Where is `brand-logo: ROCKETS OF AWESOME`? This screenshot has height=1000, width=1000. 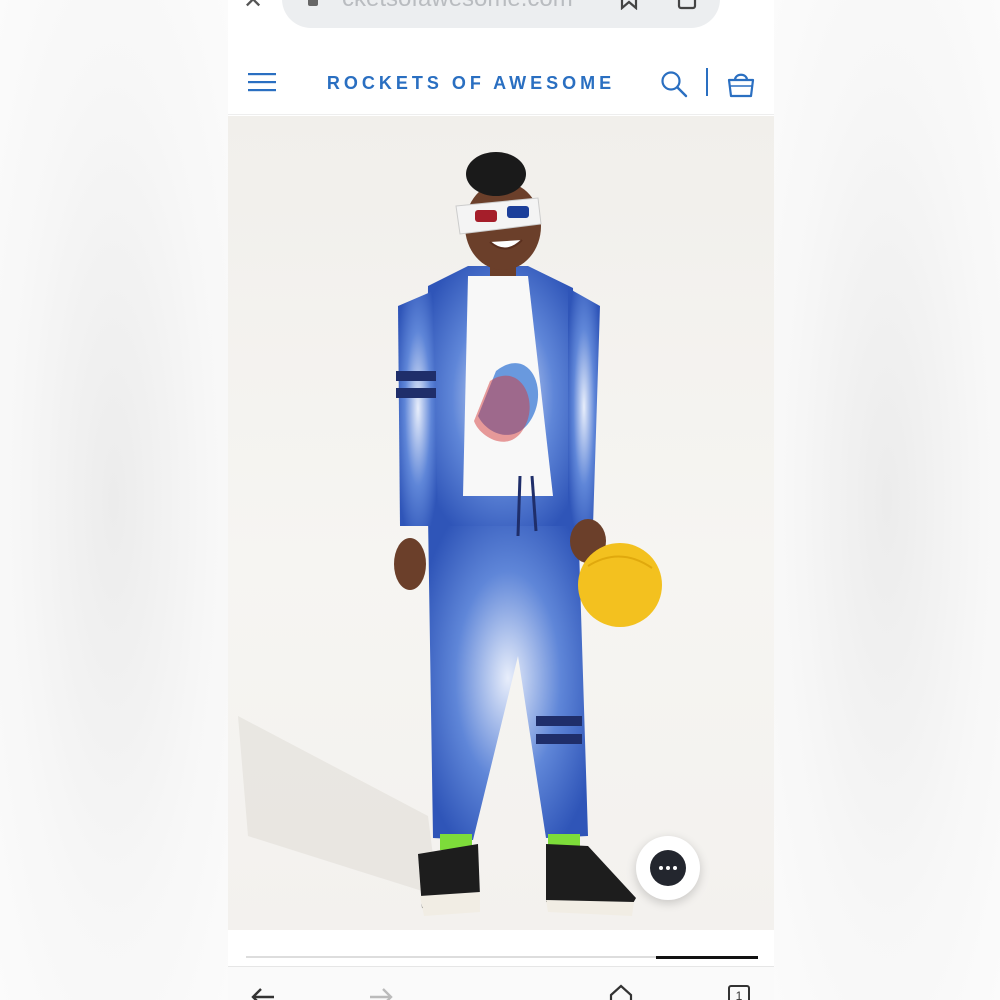
brand-logo: ROCKETS OF AWESOME is located at coordinates (471, 83).